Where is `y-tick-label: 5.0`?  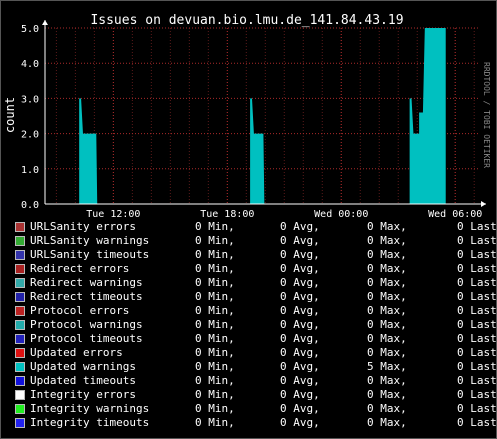 y-tick-label: 5.0 is located at coordinates (30, 29).